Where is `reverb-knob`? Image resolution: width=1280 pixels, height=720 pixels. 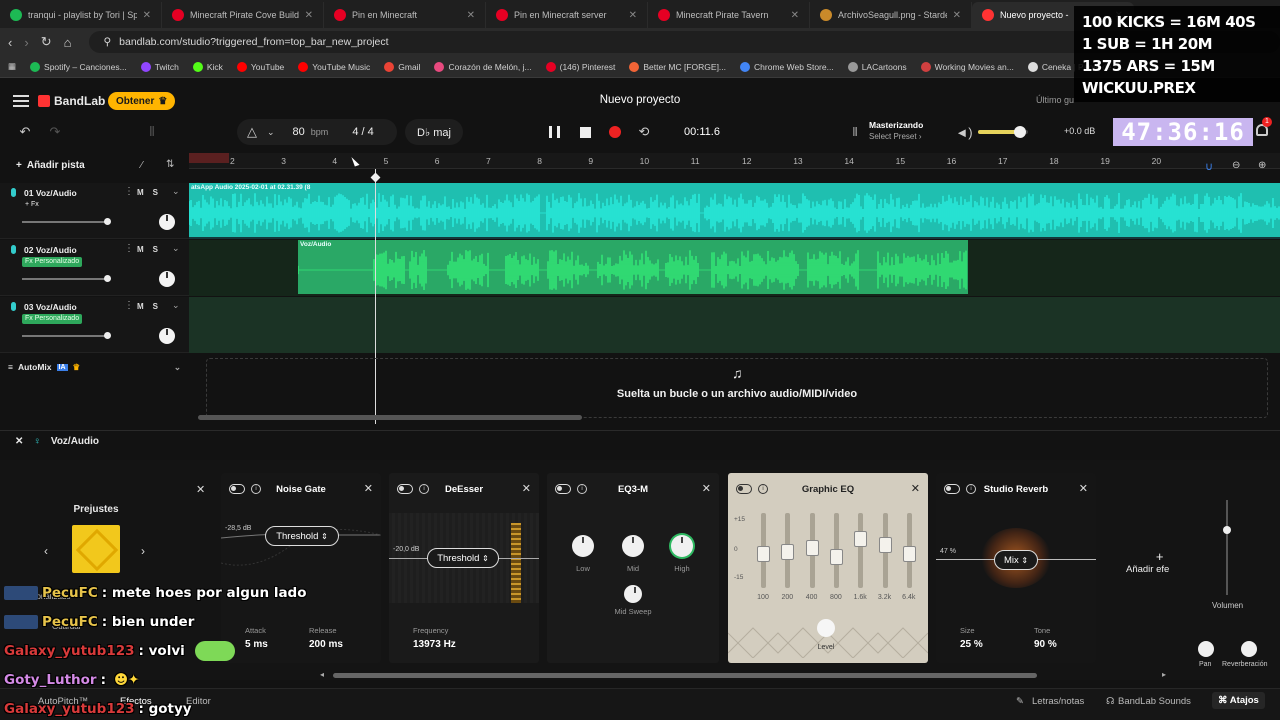 reverb-knob is located at coordinates (1249, 649).